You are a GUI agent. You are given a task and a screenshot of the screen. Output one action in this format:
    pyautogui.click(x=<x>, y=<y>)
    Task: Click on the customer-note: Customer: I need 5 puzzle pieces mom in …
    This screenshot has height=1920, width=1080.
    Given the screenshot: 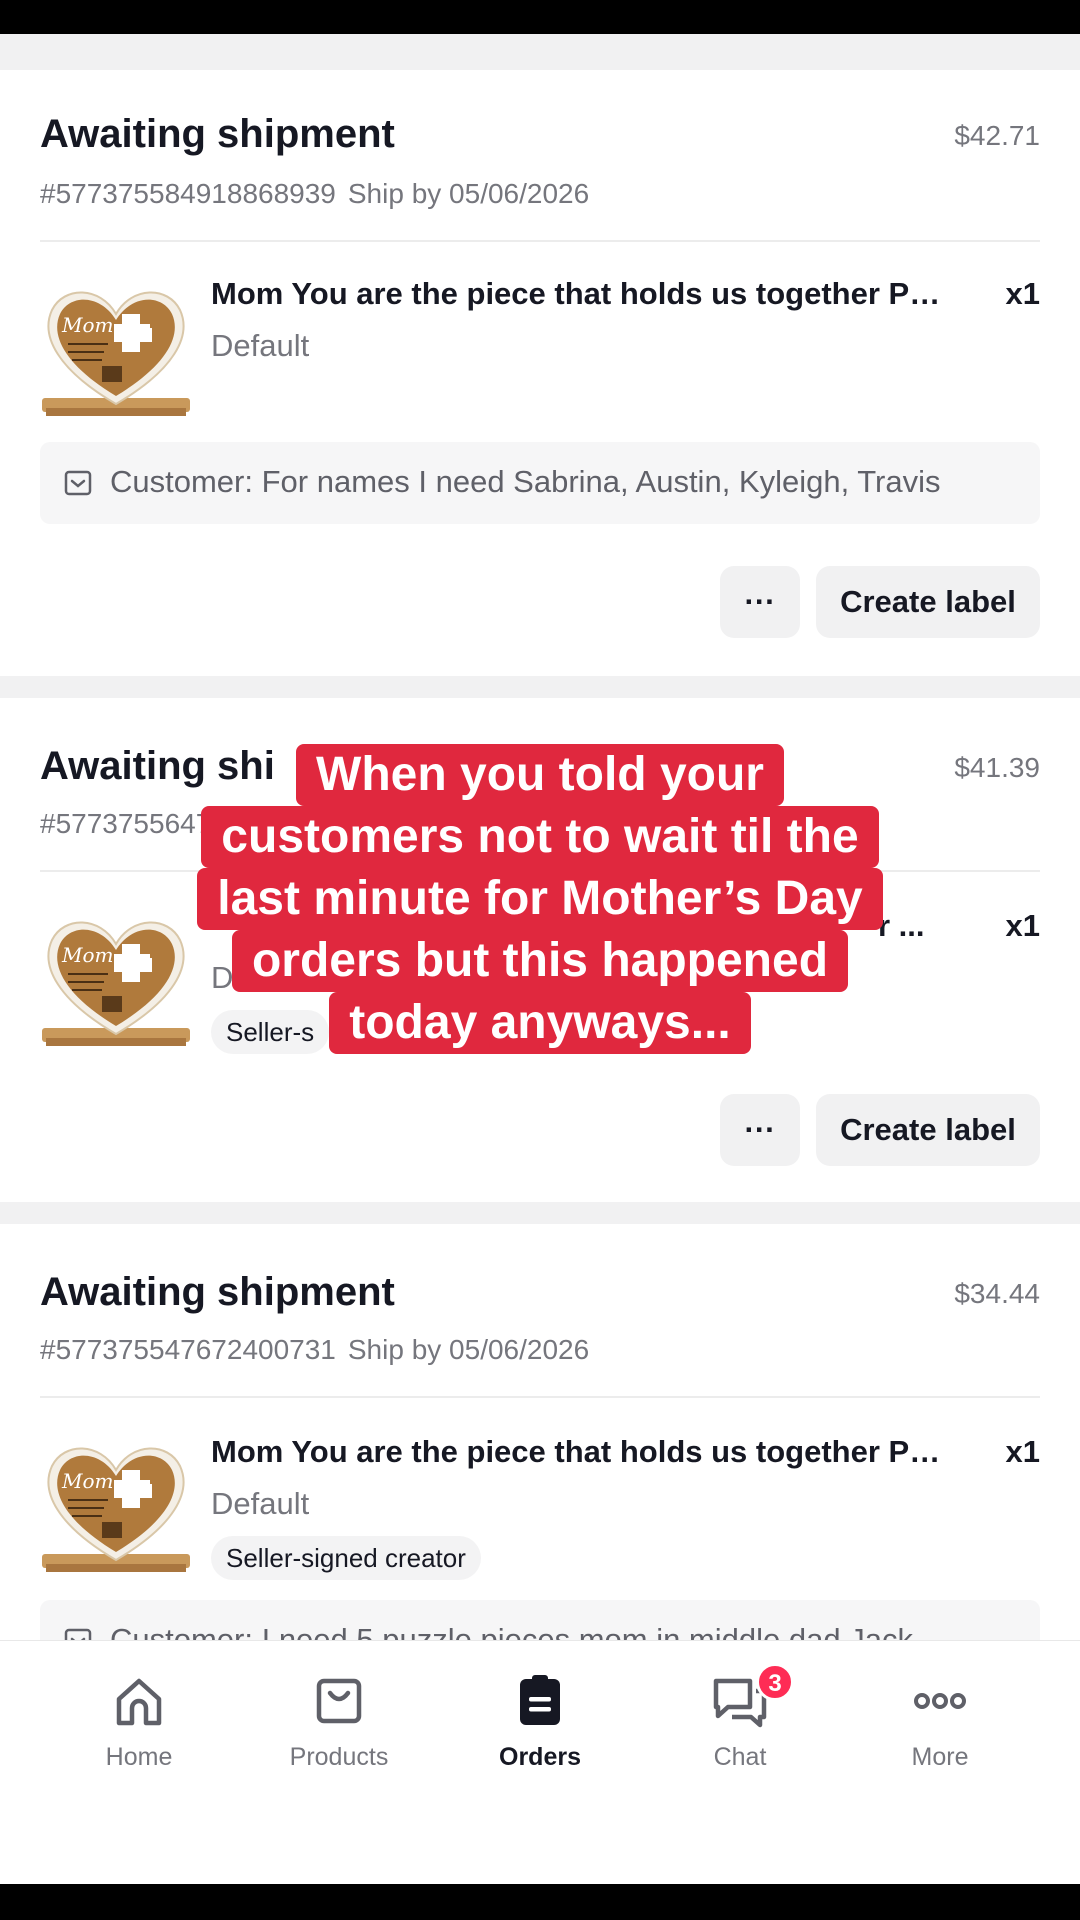 What is the action you would take?
    pyautogui.click(x=540, y=1620)
    